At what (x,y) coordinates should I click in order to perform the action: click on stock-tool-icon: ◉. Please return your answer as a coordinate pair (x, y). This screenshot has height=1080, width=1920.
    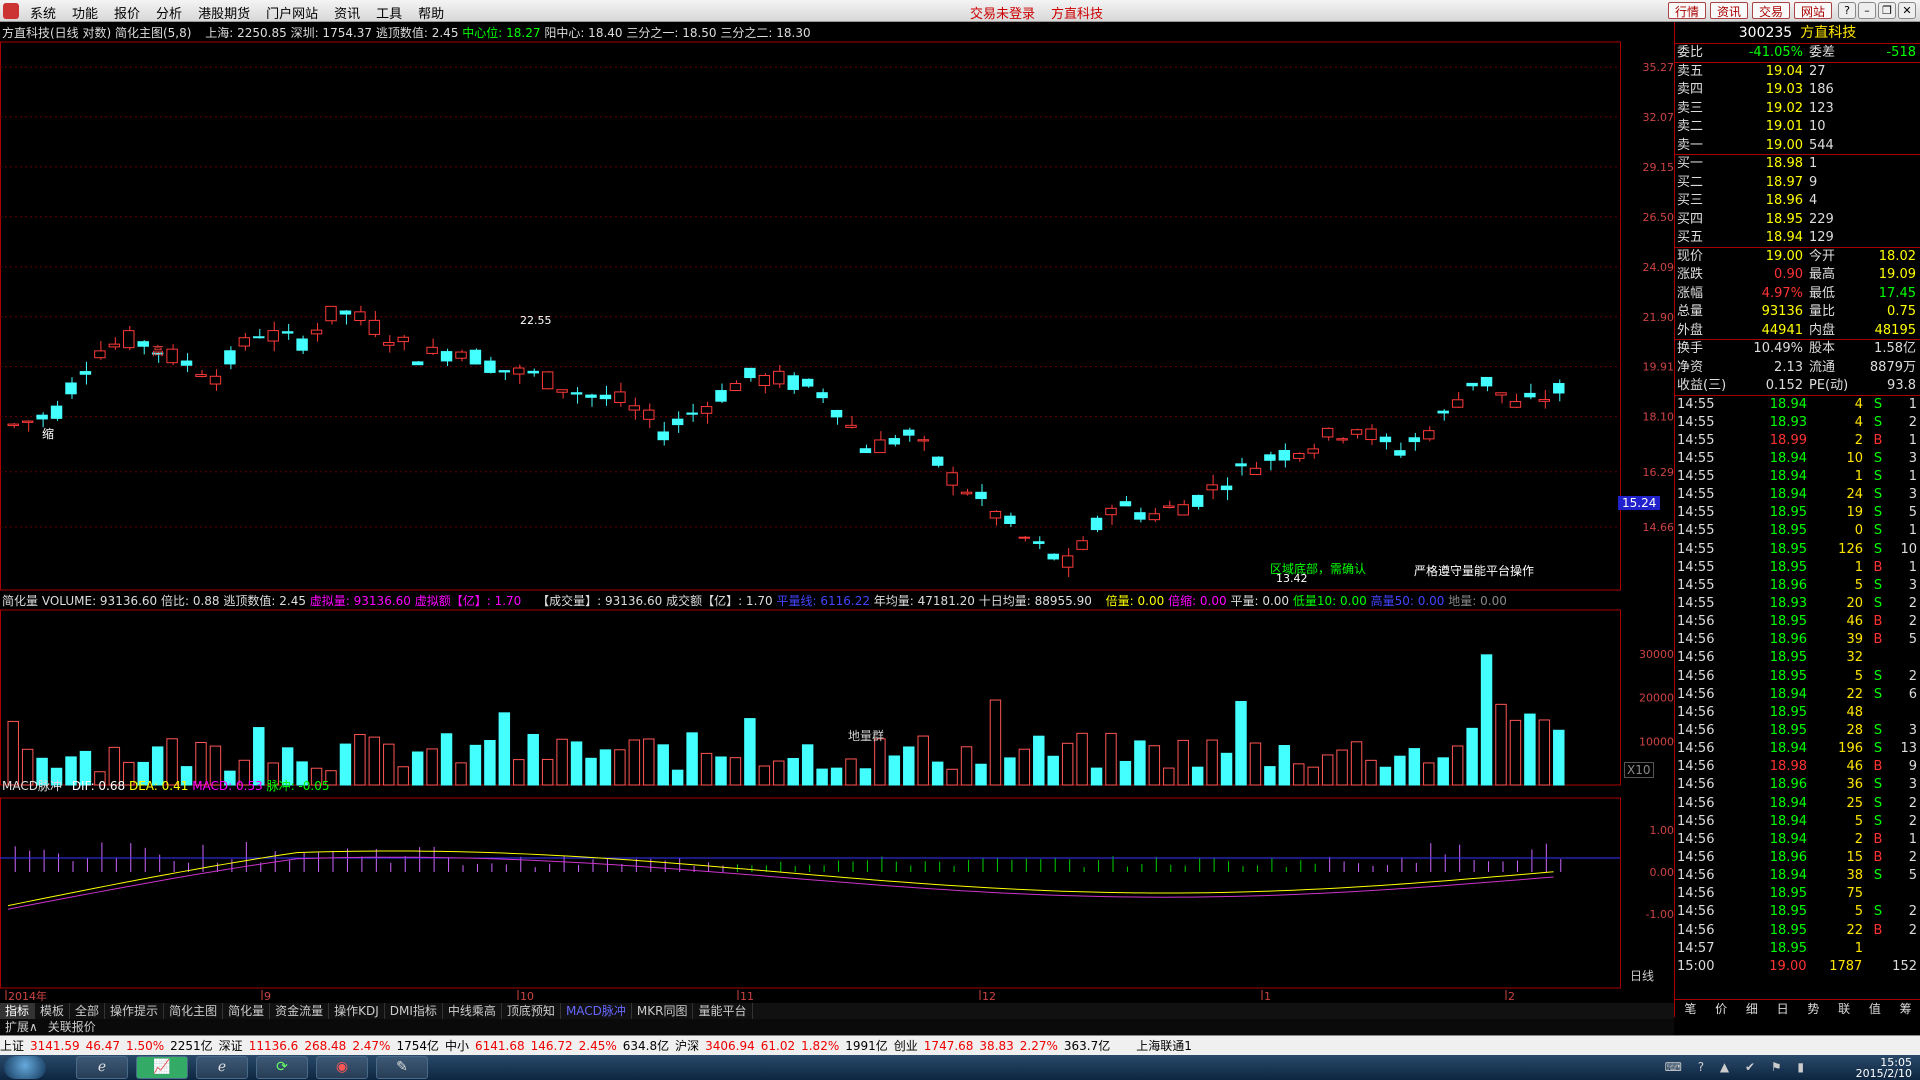
    Looking at the image, I should click on (342, 1067).